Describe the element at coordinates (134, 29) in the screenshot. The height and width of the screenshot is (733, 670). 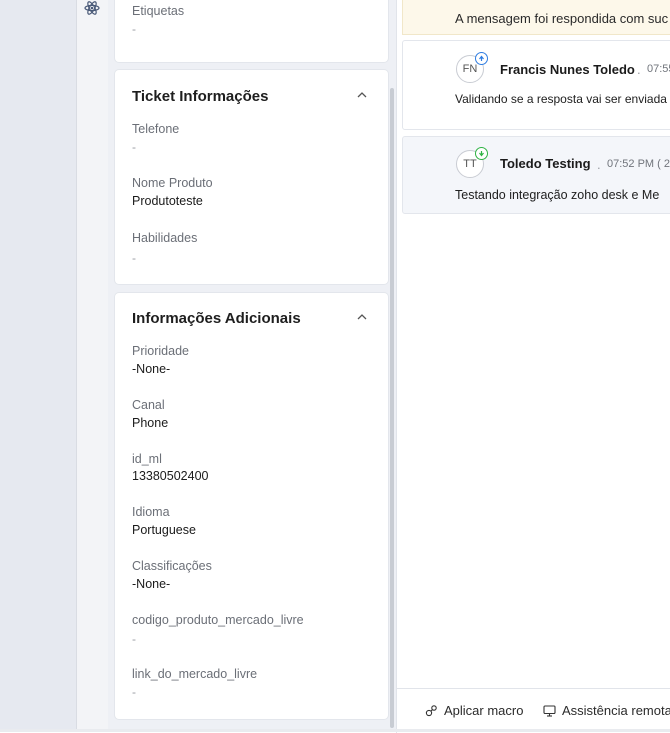
I see `tags-value: -` at that location.